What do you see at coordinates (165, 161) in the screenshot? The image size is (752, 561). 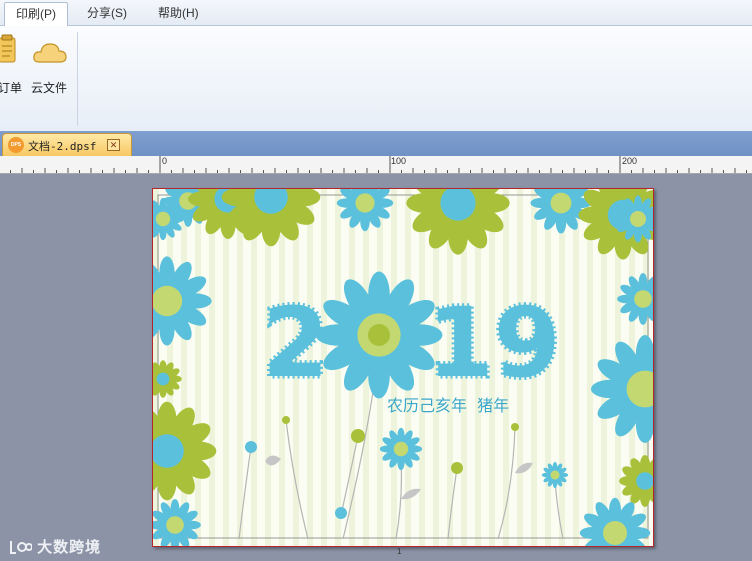 I see `ruler-label-0: 0` at bounding box center [165, 161].